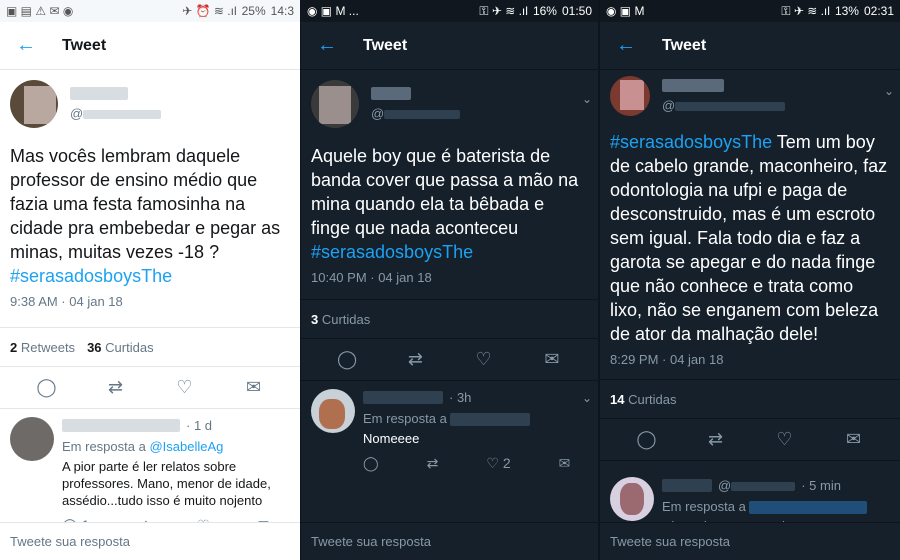 This screenshot has width=900, height=560. I want to click on clock: 01:50, so click(576, 11).